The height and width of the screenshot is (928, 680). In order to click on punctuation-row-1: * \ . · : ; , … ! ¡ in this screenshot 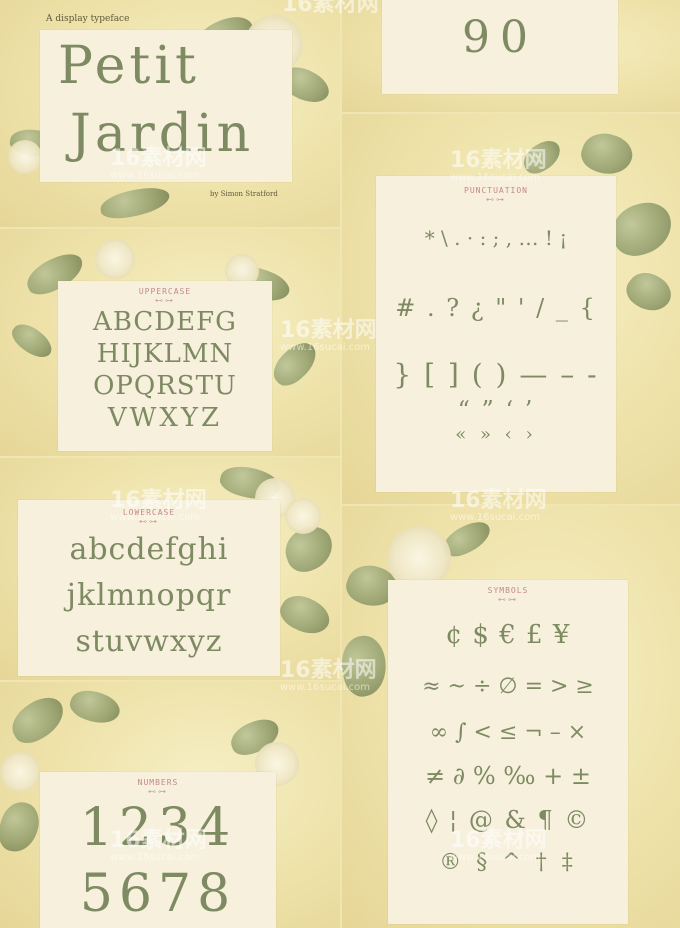, I will do `click(496, 238)`.